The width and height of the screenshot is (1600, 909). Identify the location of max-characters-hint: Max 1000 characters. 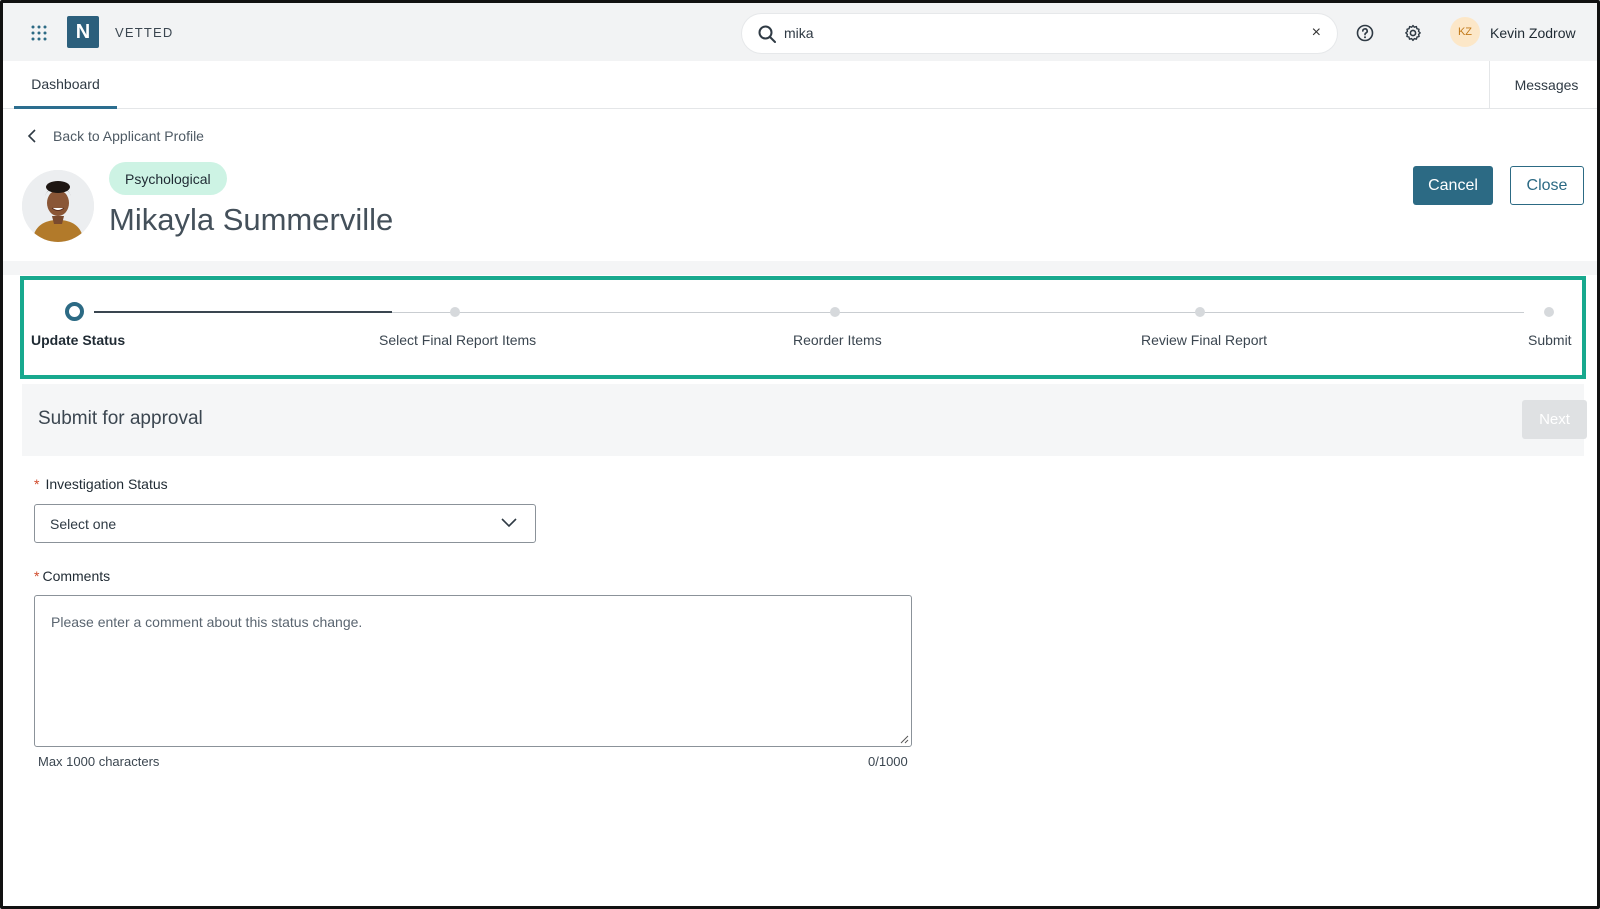
(99, 761).